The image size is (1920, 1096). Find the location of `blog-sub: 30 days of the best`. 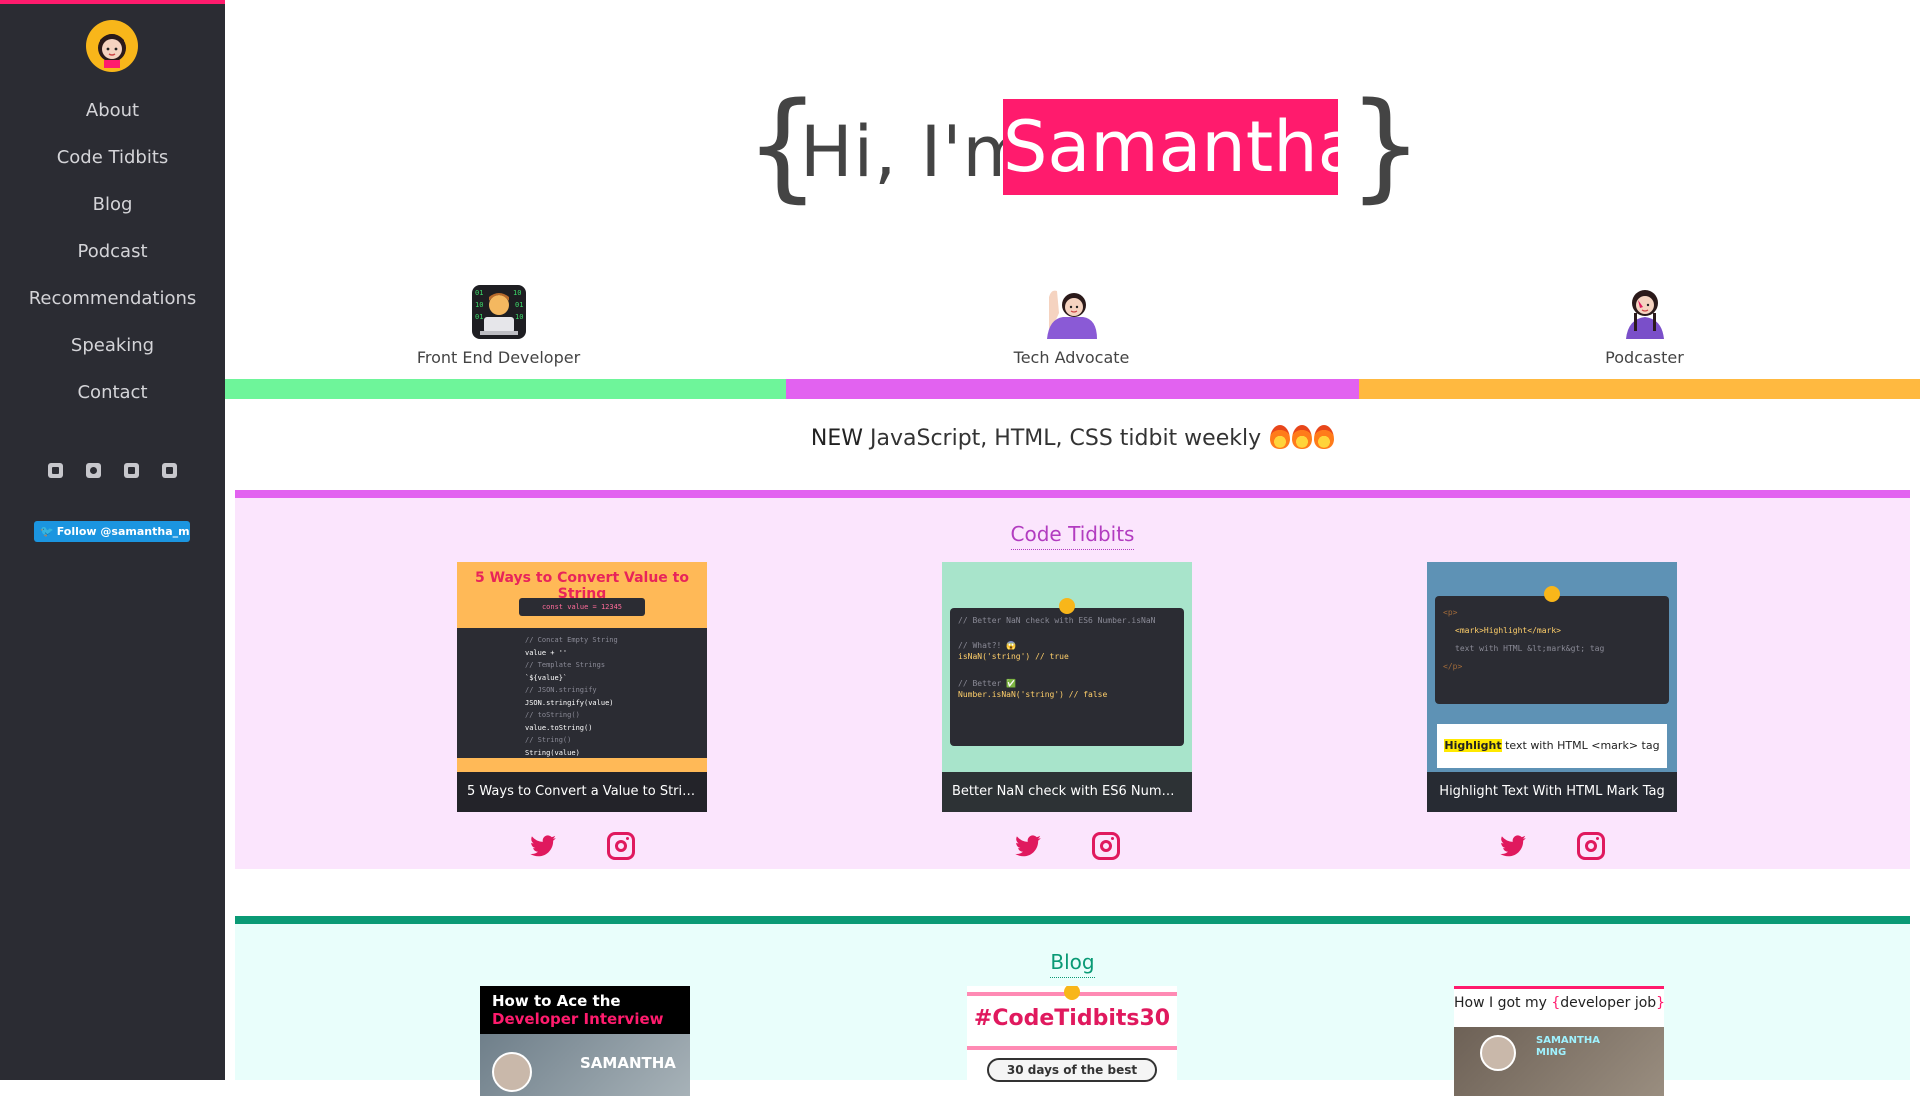

blog-sub: 30 days of the best is located at coordinates (1072, 1070).